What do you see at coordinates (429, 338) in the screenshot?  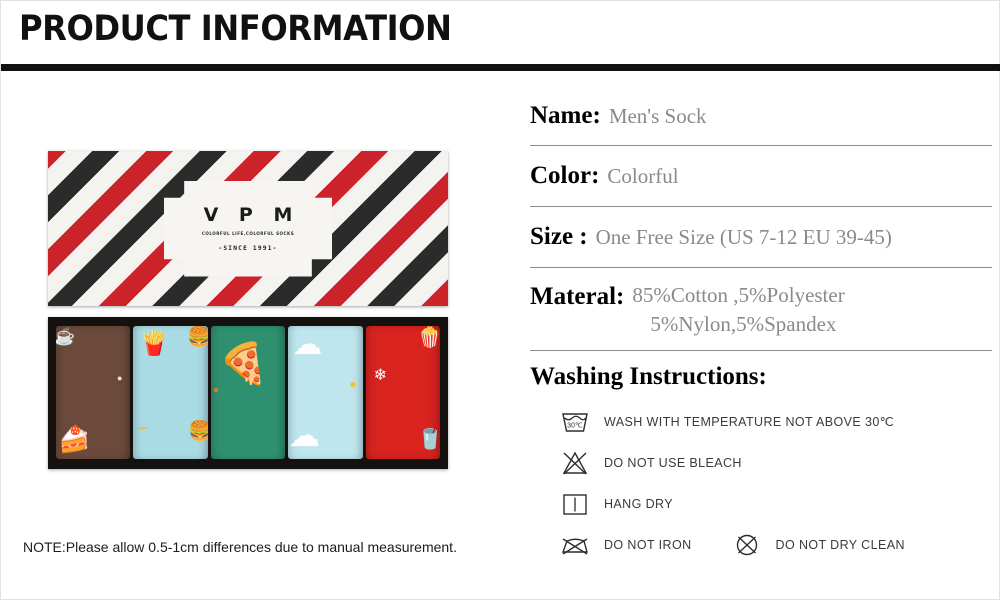 I see `popcorn-motif: 🍿` at bounding box center [429, 338].